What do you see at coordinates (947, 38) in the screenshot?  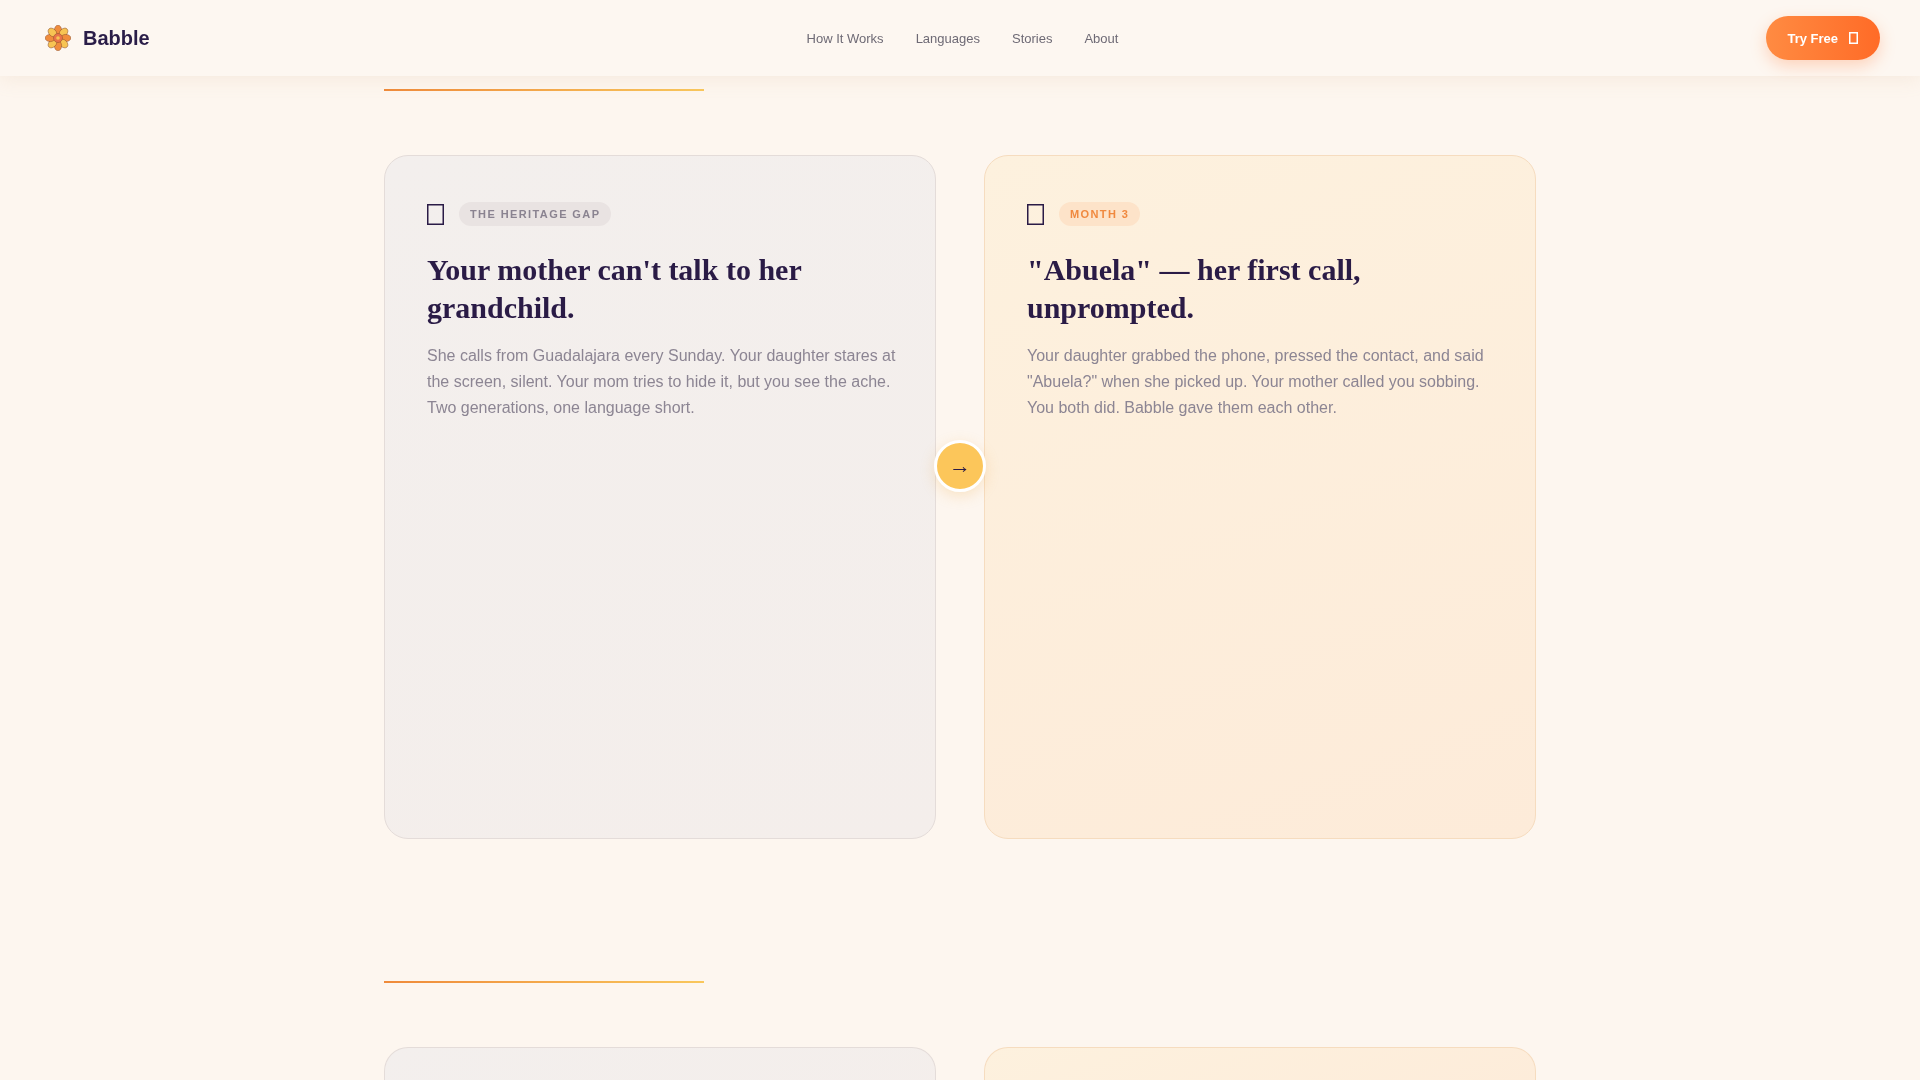 I see `nav-link: Languages` at bounding box center [947, 38].